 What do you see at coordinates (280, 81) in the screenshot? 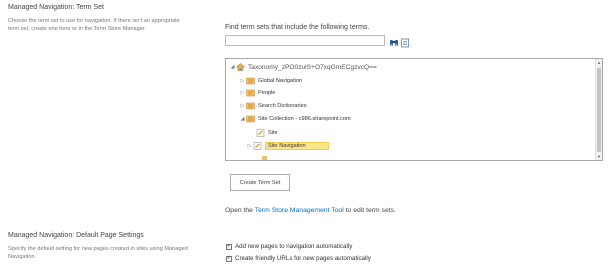
I see `tree-item-label: Global Navigation` at bounding box center [280, 81].